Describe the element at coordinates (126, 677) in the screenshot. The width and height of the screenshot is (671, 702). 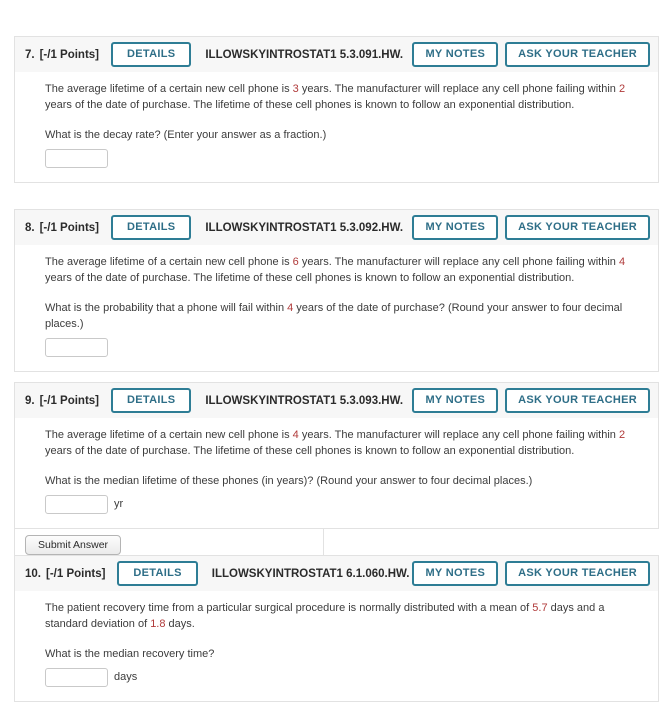
I see `unit-label: days` at that location.